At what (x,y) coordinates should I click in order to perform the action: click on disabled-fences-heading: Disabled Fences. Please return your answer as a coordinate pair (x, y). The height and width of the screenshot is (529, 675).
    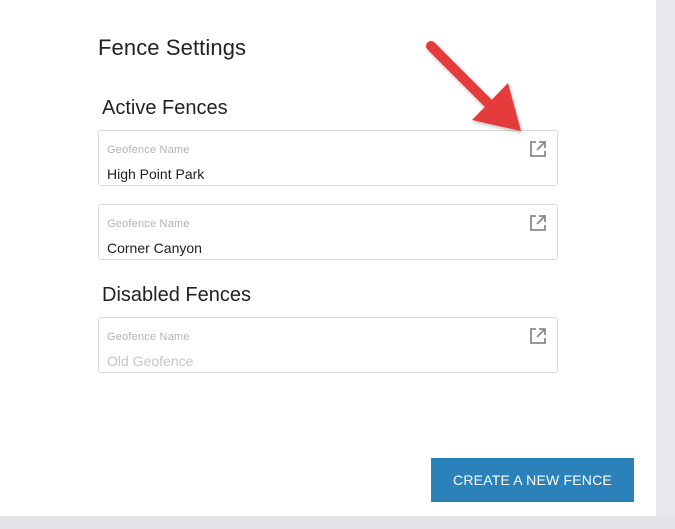
    Looking at the image, I should click on (176, 295).